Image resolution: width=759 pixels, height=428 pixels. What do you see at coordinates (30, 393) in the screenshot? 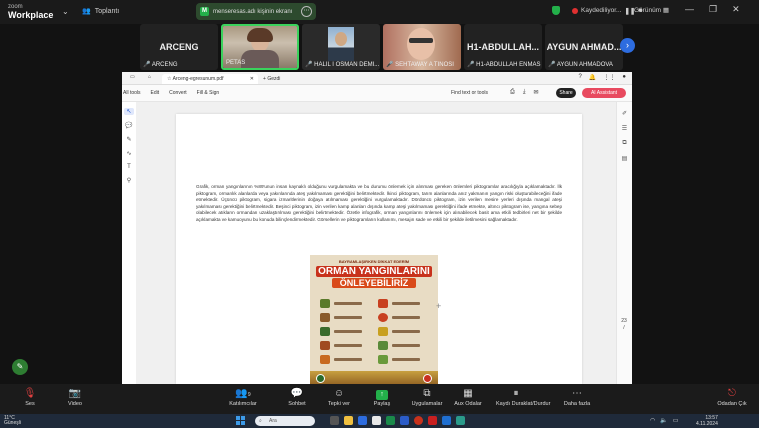
I see `microphone-muted-icon: 🎙` at bounding box center [30, 393].